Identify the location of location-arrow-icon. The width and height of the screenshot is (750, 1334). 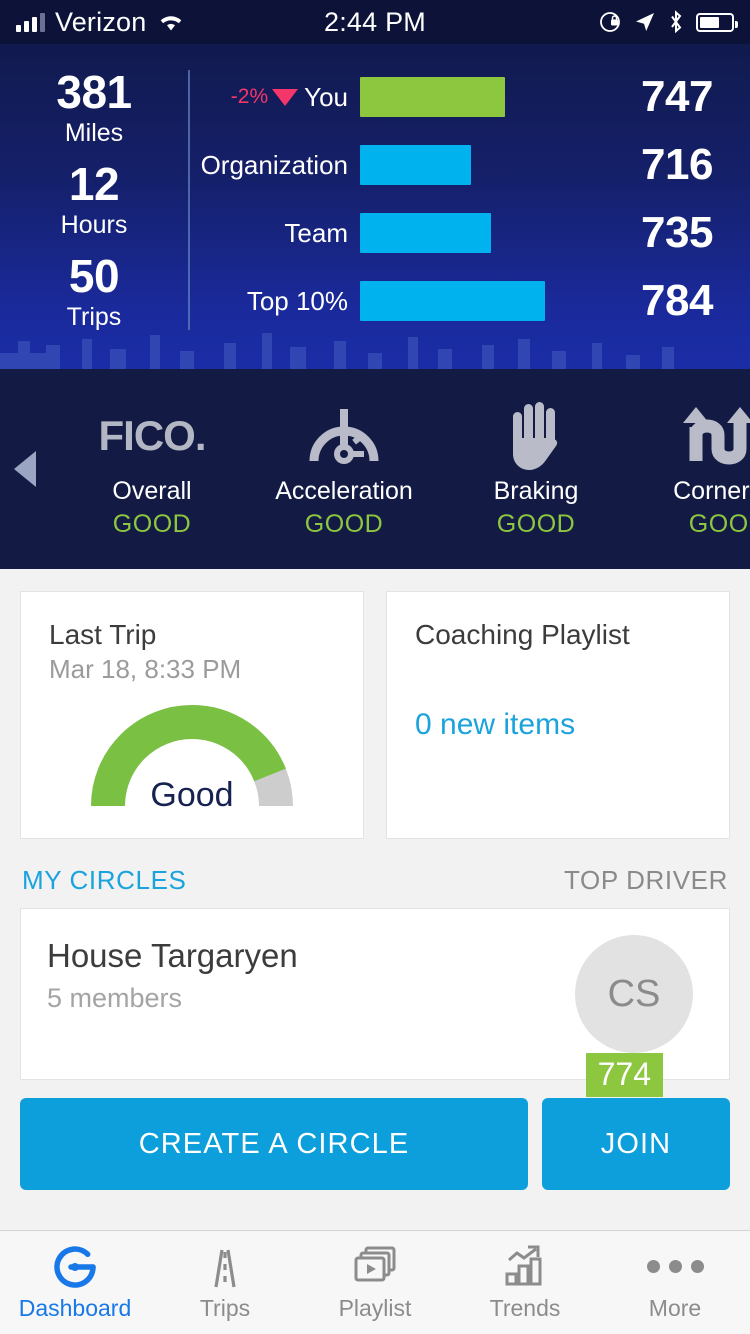
(645, 22).